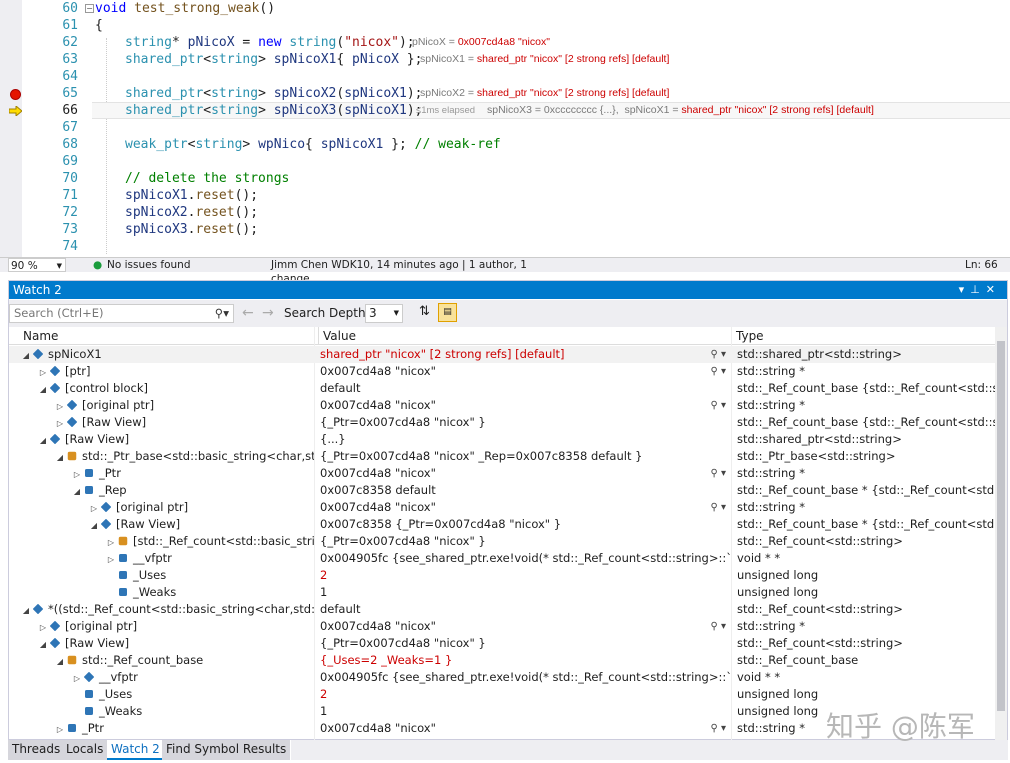 The image size is (1010, 763). I want to click on filter-icon: ⇅, so click(424, 311).